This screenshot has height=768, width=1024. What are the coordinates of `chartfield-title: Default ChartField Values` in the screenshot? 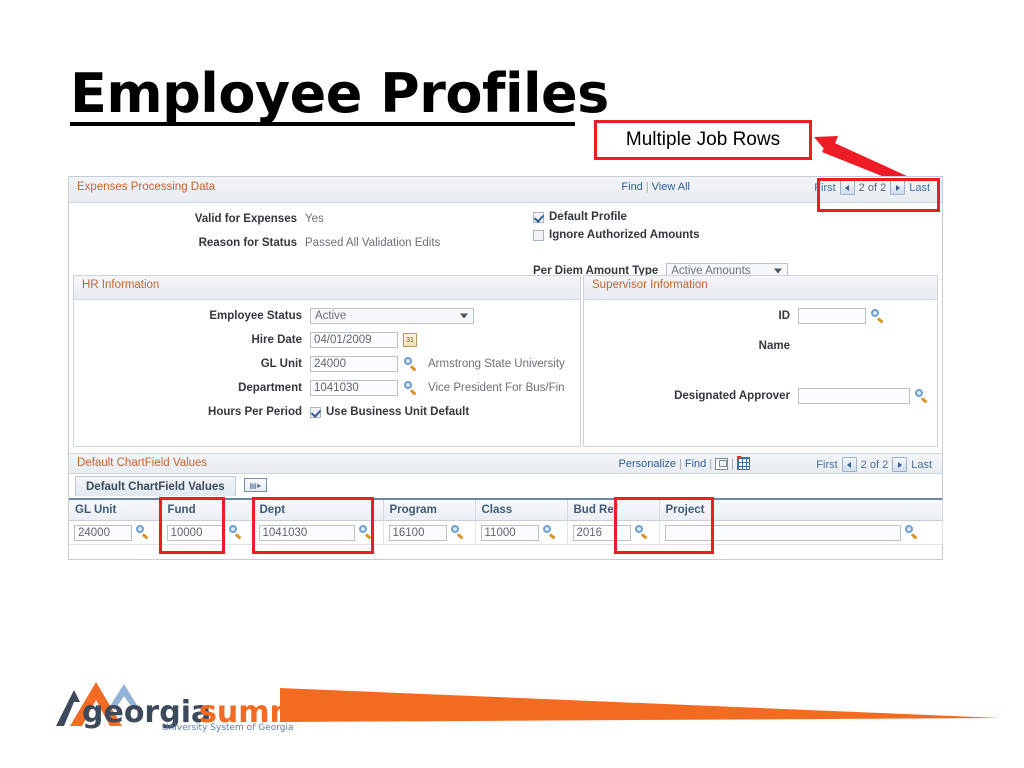 It's located at (142, 463).